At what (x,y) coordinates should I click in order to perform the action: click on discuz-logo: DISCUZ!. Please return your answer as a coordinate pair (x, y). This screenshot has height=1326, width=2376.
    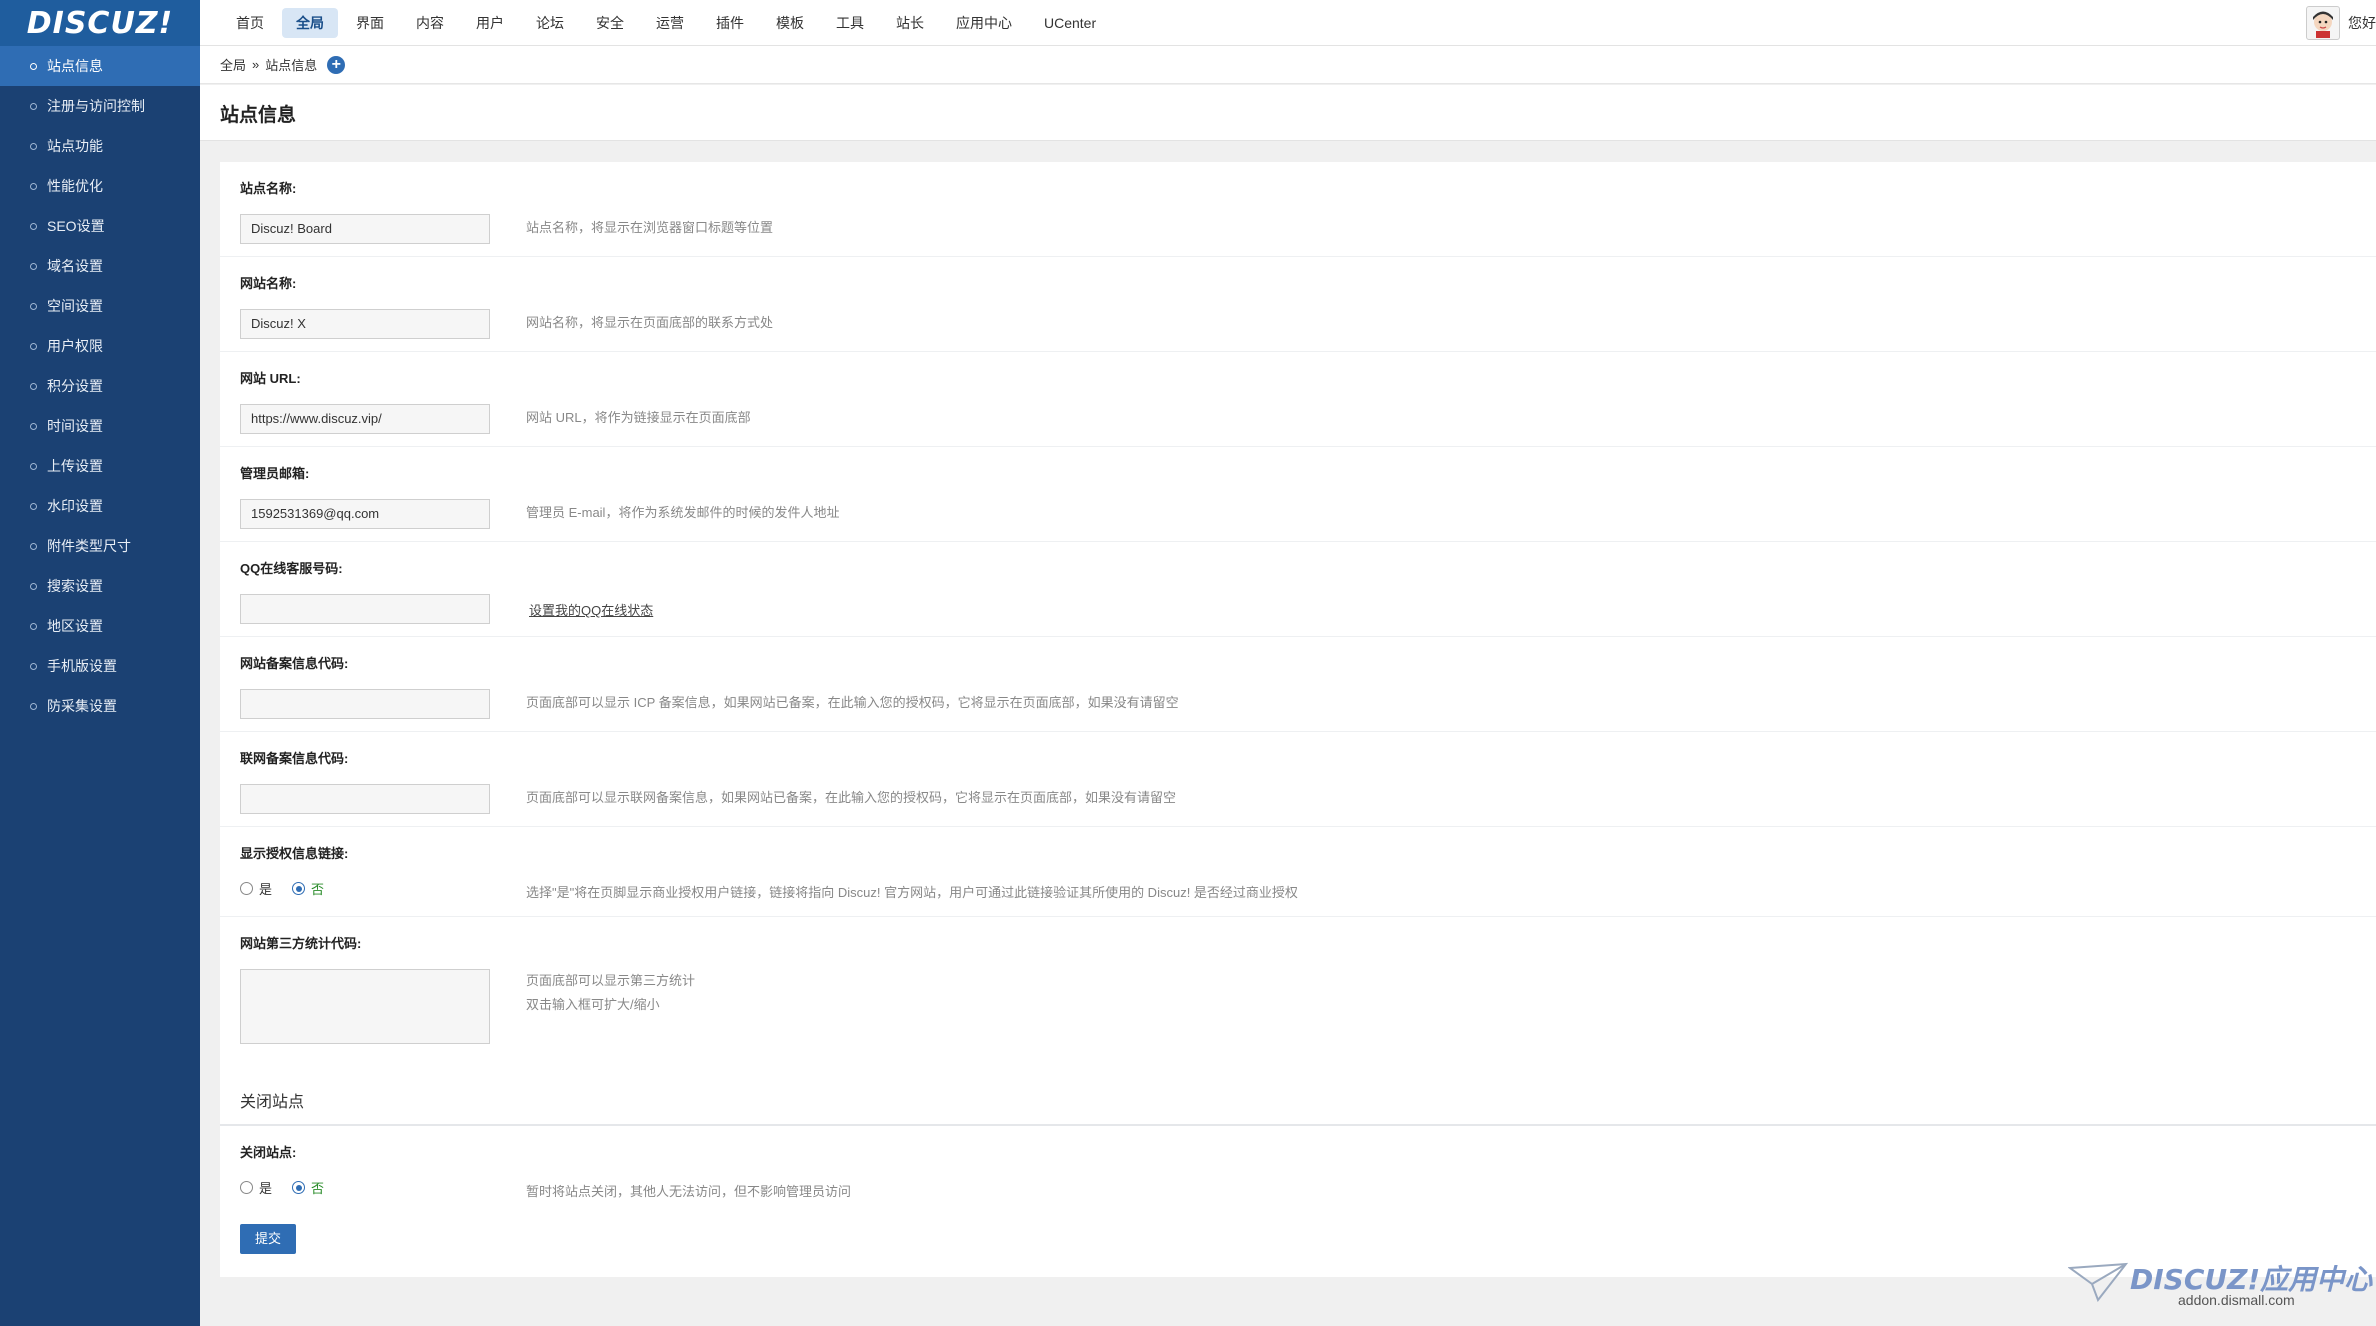
    Looking at the image, I should click on (100, 23).